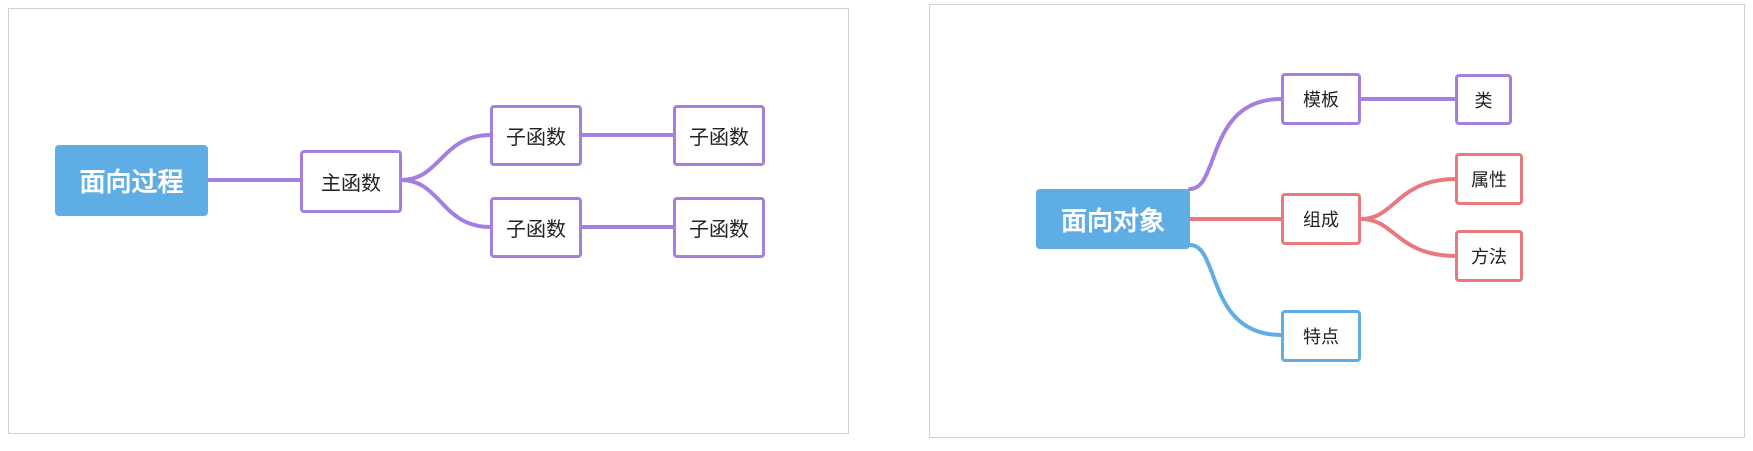 The image size is (1753, 451). I want to click on node-sub-function-2: 子函数, so click(536, 227).